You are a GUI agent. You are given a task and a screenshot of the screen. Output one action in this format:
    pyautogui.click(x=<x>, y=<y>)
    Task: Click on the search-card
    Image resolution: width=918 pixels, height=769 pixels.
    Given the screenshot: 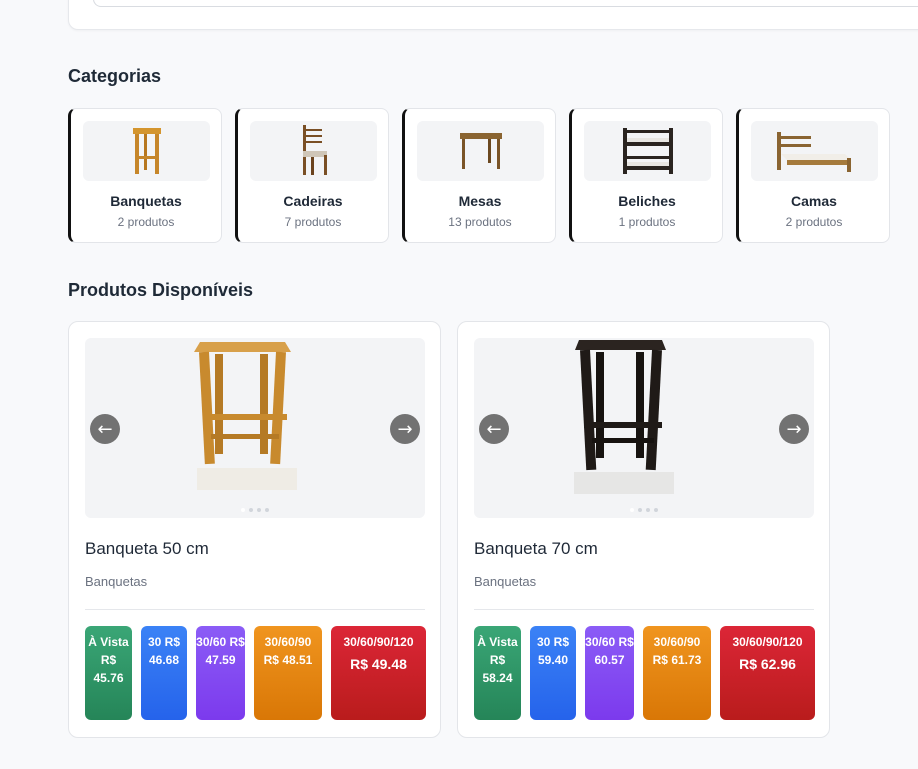 What is the action you would take?
    pyautogui.click(x=493, y=15)
    